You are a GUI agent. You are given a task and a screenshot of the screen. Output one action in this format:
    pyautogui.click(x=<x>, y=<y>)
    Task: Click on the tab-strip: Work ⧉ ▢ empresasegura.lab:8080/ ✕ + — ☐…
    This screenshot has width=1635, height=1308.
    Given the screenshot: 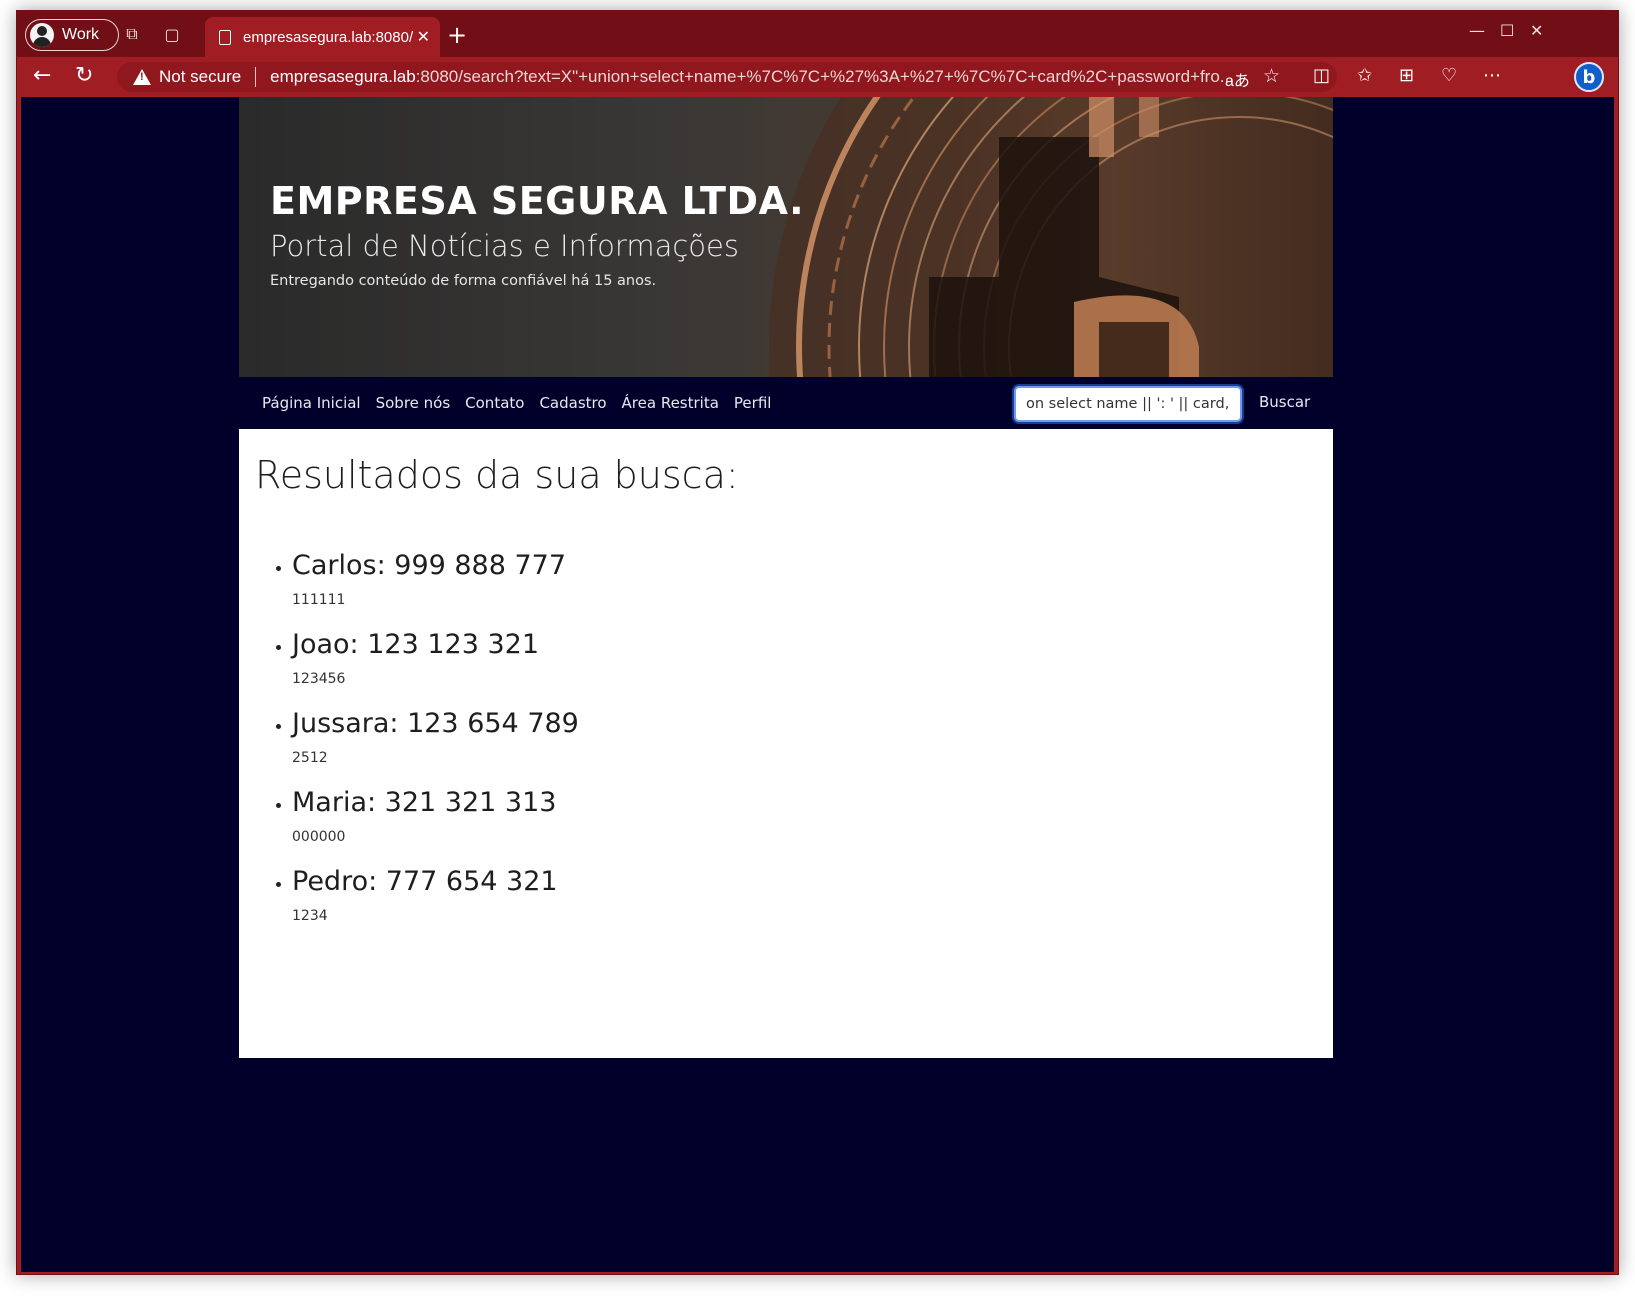 What is the action you would take?
    pyautogui.click(x=817, y=34)
    